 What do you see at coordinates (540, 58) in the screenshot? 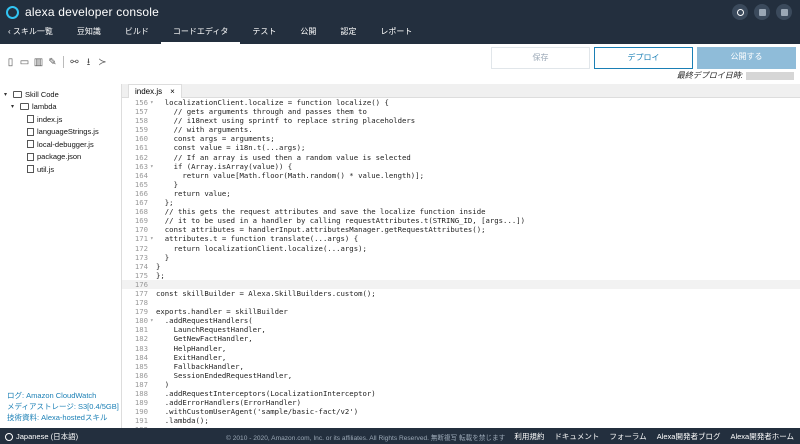
I see `save-button: 保存` at bounding box center [540, 58].